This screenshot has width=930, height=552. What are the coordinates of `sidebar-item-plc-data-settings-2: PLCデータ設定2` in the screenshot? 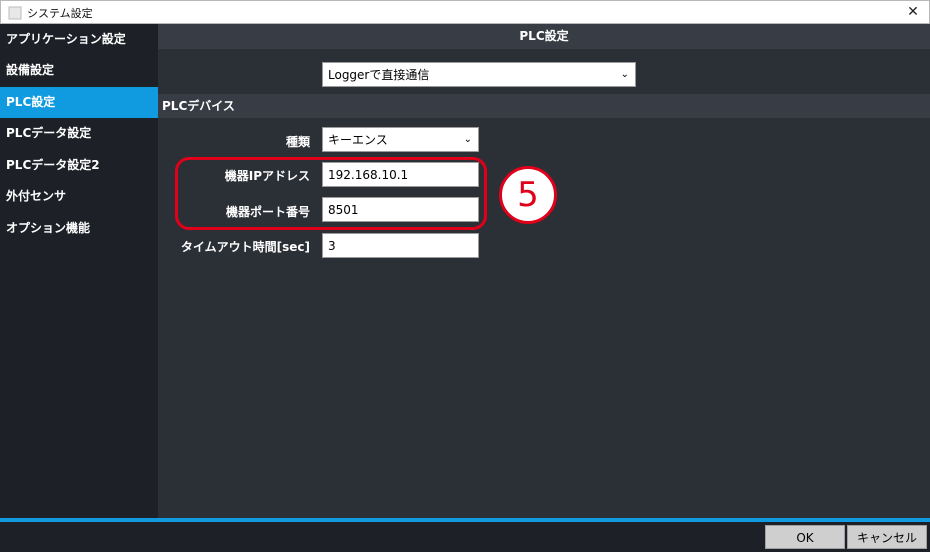 It's located at (79, 165).